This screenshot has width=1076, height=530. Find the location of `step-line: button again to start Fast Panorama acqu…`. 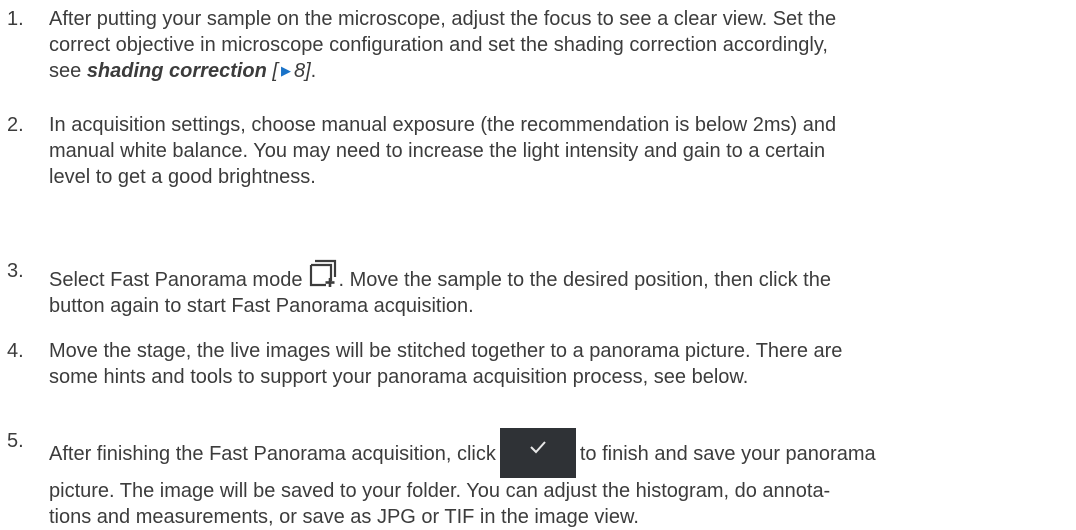

step-line: button again to start Fast Panorama acqu… is located at coordinates (261, 306).